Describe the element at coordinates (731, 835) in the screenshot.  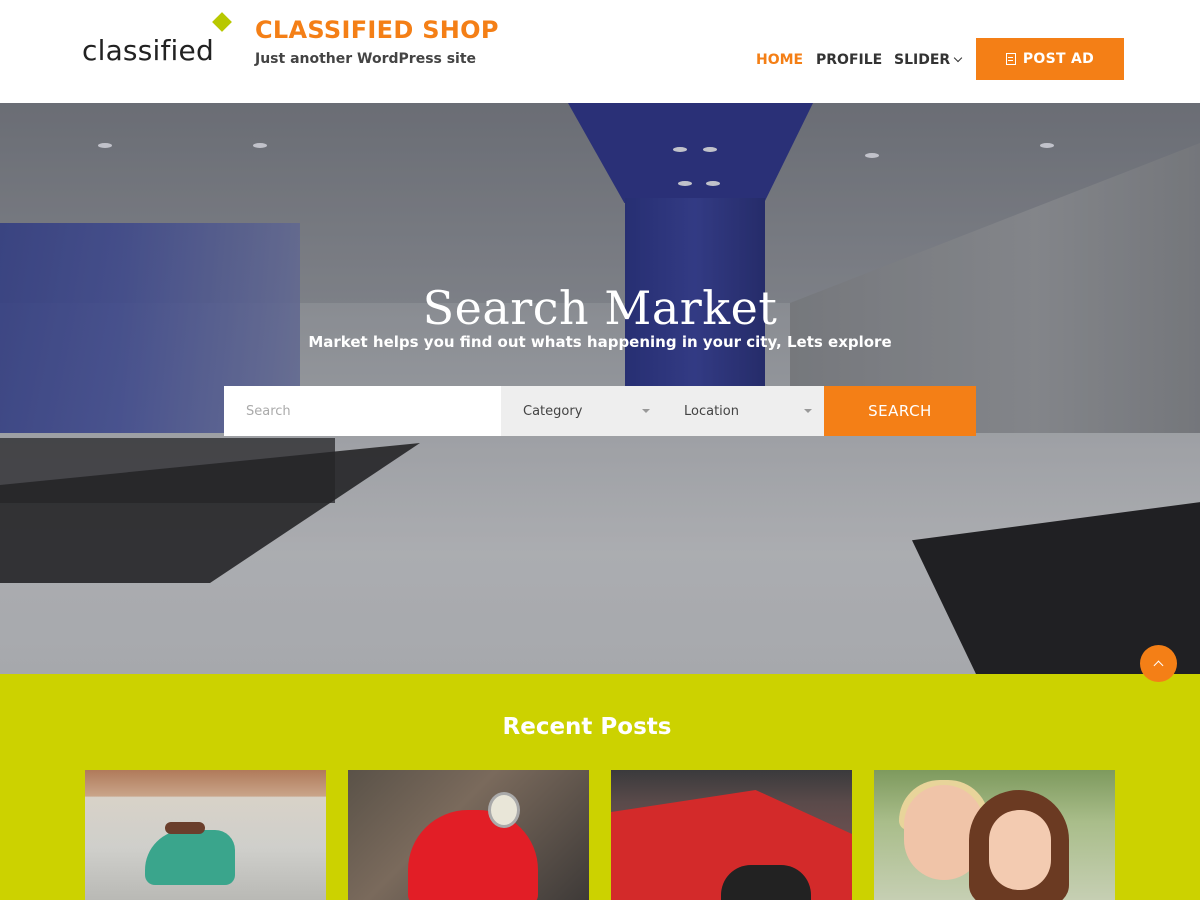
I see `post-card-car` at that location.